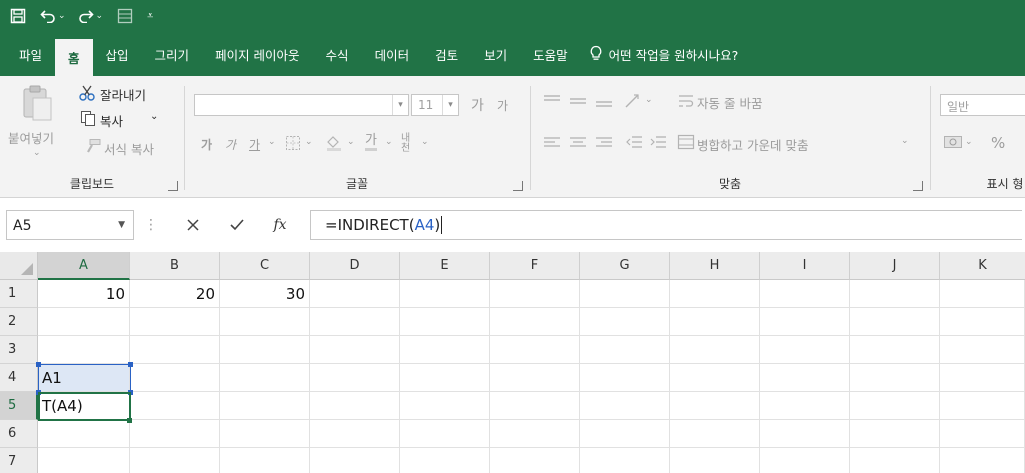 This screenshot has height=473, width=1025. Describe the element at coordinates (37, 153) in the screenshot. I see `paste-dropdown-icon: ⌄` at that location.